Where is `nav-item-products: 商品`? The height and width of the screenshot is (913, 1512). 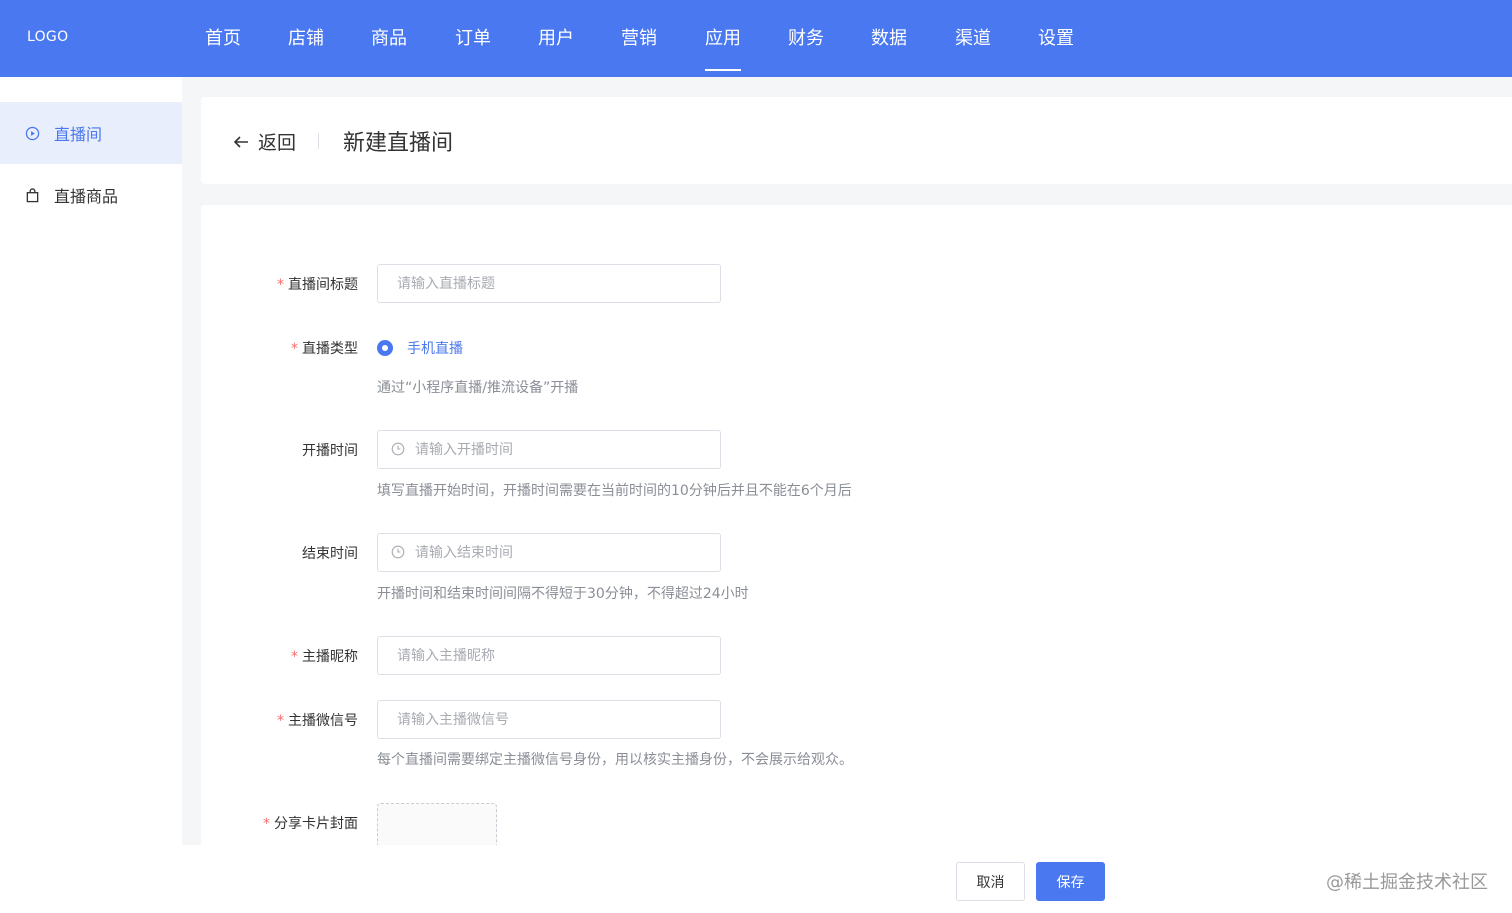
nav-item-products: 商品 is located at coordinates (389, 37).